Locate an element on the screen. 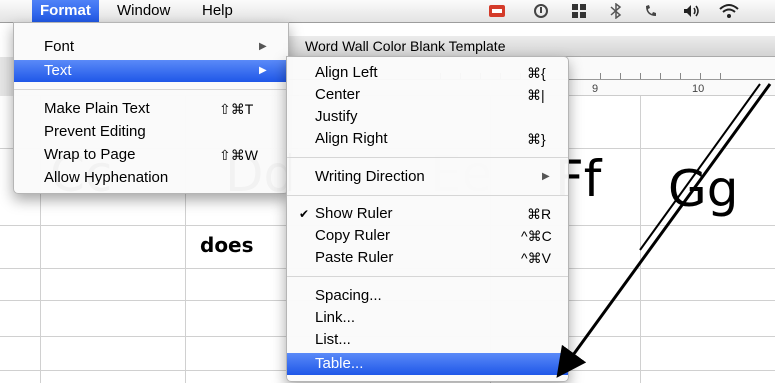 The height and width of the screenshot is (383, 775). annotation-arrow-line is located at coordinates (700, 167).